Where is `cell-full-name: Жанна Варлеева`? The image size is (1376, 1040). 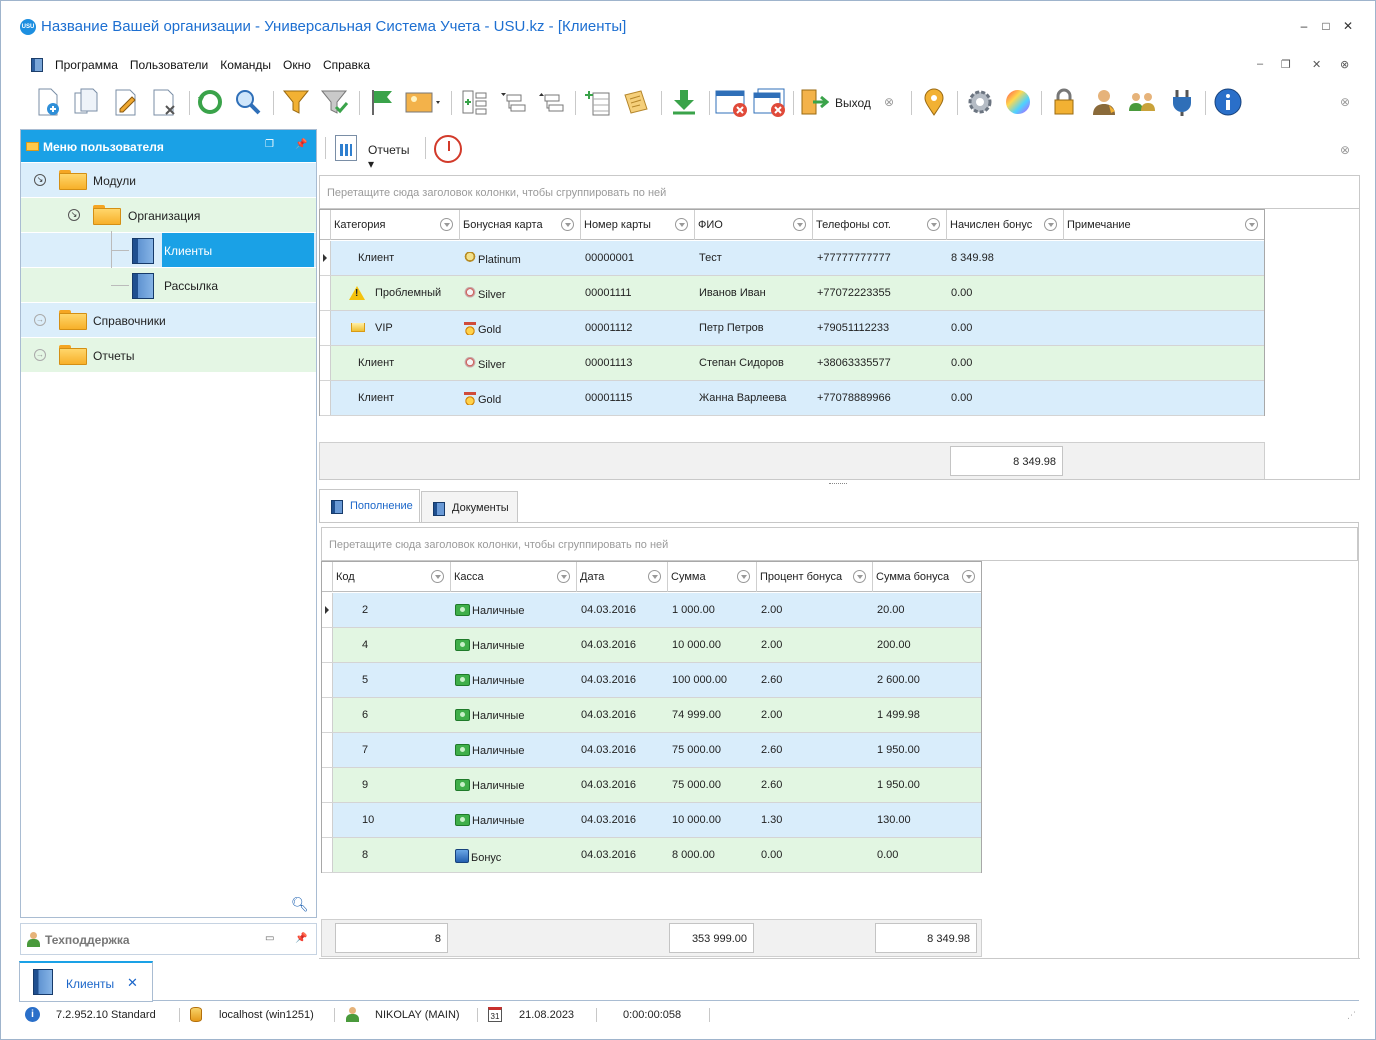
cell-full-name: Жанна Варлеева is located at coordinates (754, 398).